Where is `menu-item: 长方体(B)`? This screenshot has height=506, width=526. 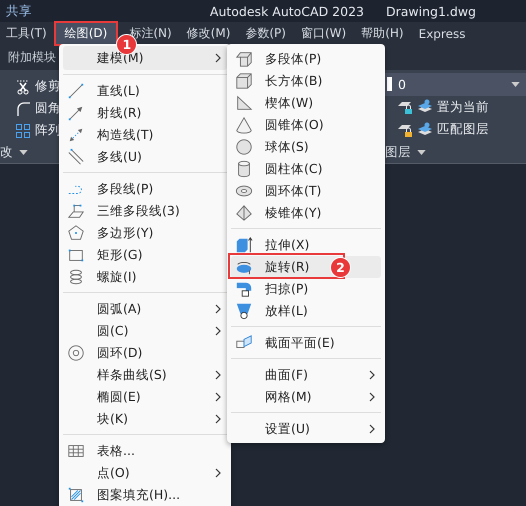 menu-item: 长方体(B) is located at coordinates (306, 81).